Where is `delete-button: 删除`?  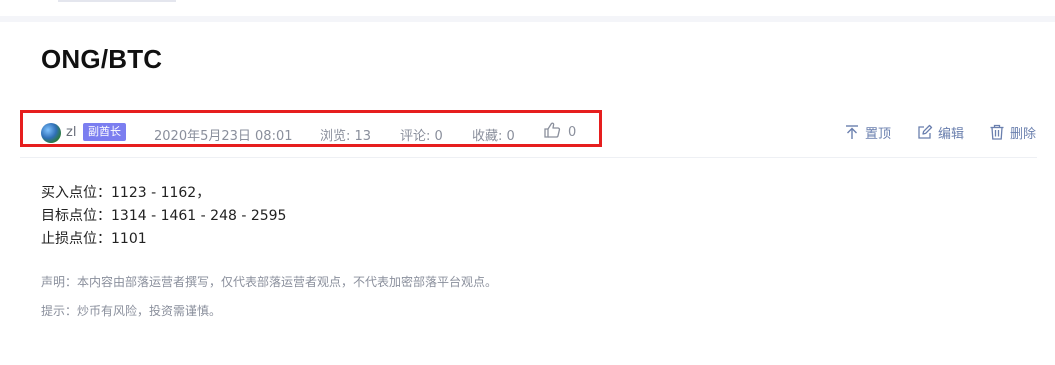
delete-button: 删除 is located at coordinates (1013, 132).